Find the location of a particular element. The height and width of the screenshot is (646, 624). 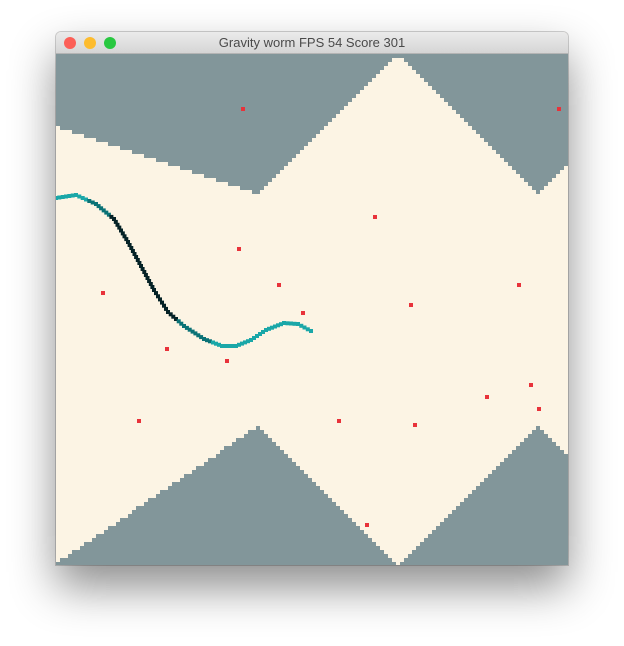

title-bar: Gravity worm FPS 54 Score 301 is located at coordinates (312, 43).